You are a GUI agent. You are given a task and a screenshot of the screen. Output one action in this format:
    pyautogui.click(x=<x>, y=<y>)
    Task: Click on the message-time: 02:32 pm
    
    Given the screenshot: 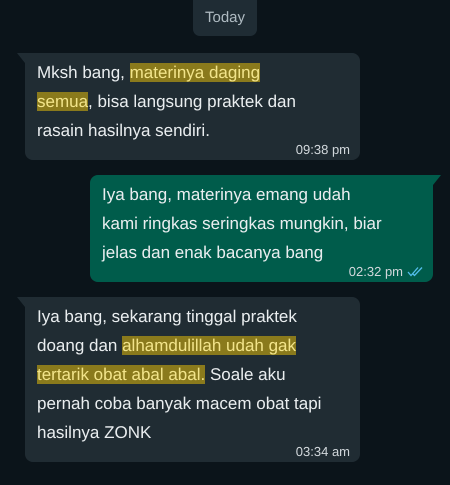 What is the action you would take?
    pyautogui.click(x=375, y=271)
    